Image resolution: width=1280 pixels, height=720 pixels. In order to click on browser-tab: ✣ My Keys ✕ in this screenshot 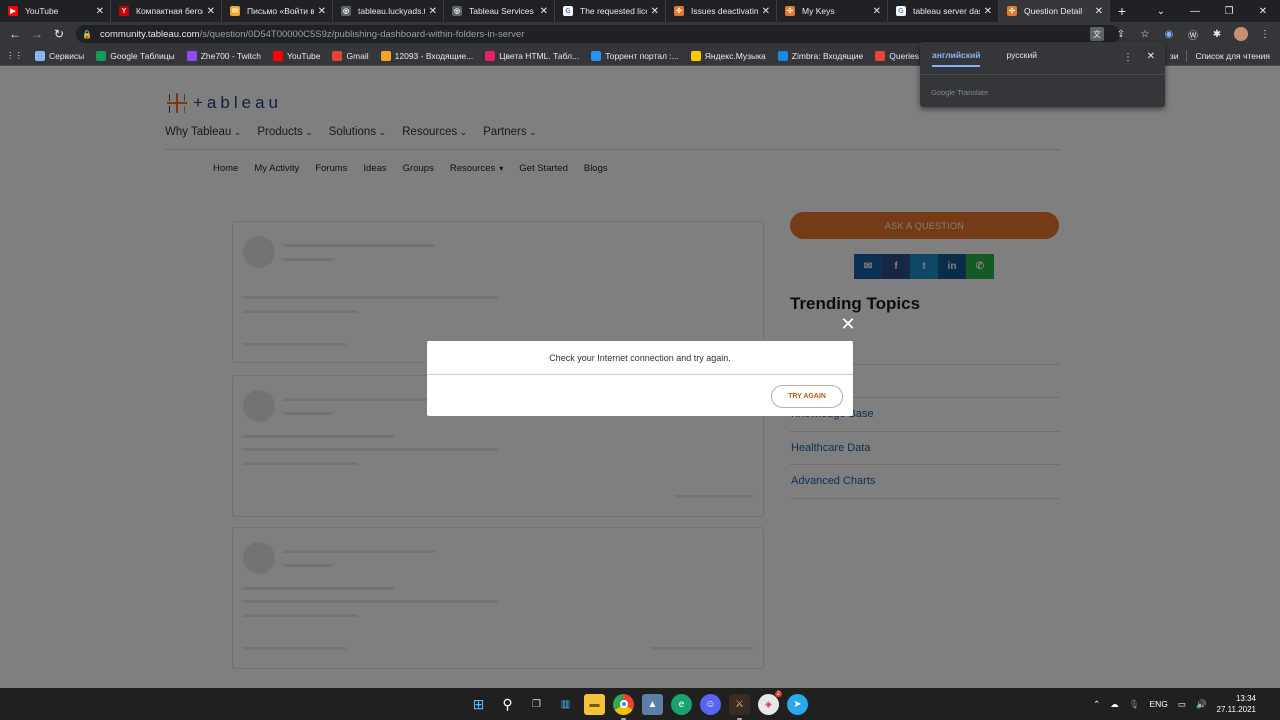, I will do `click(832, 11)`.